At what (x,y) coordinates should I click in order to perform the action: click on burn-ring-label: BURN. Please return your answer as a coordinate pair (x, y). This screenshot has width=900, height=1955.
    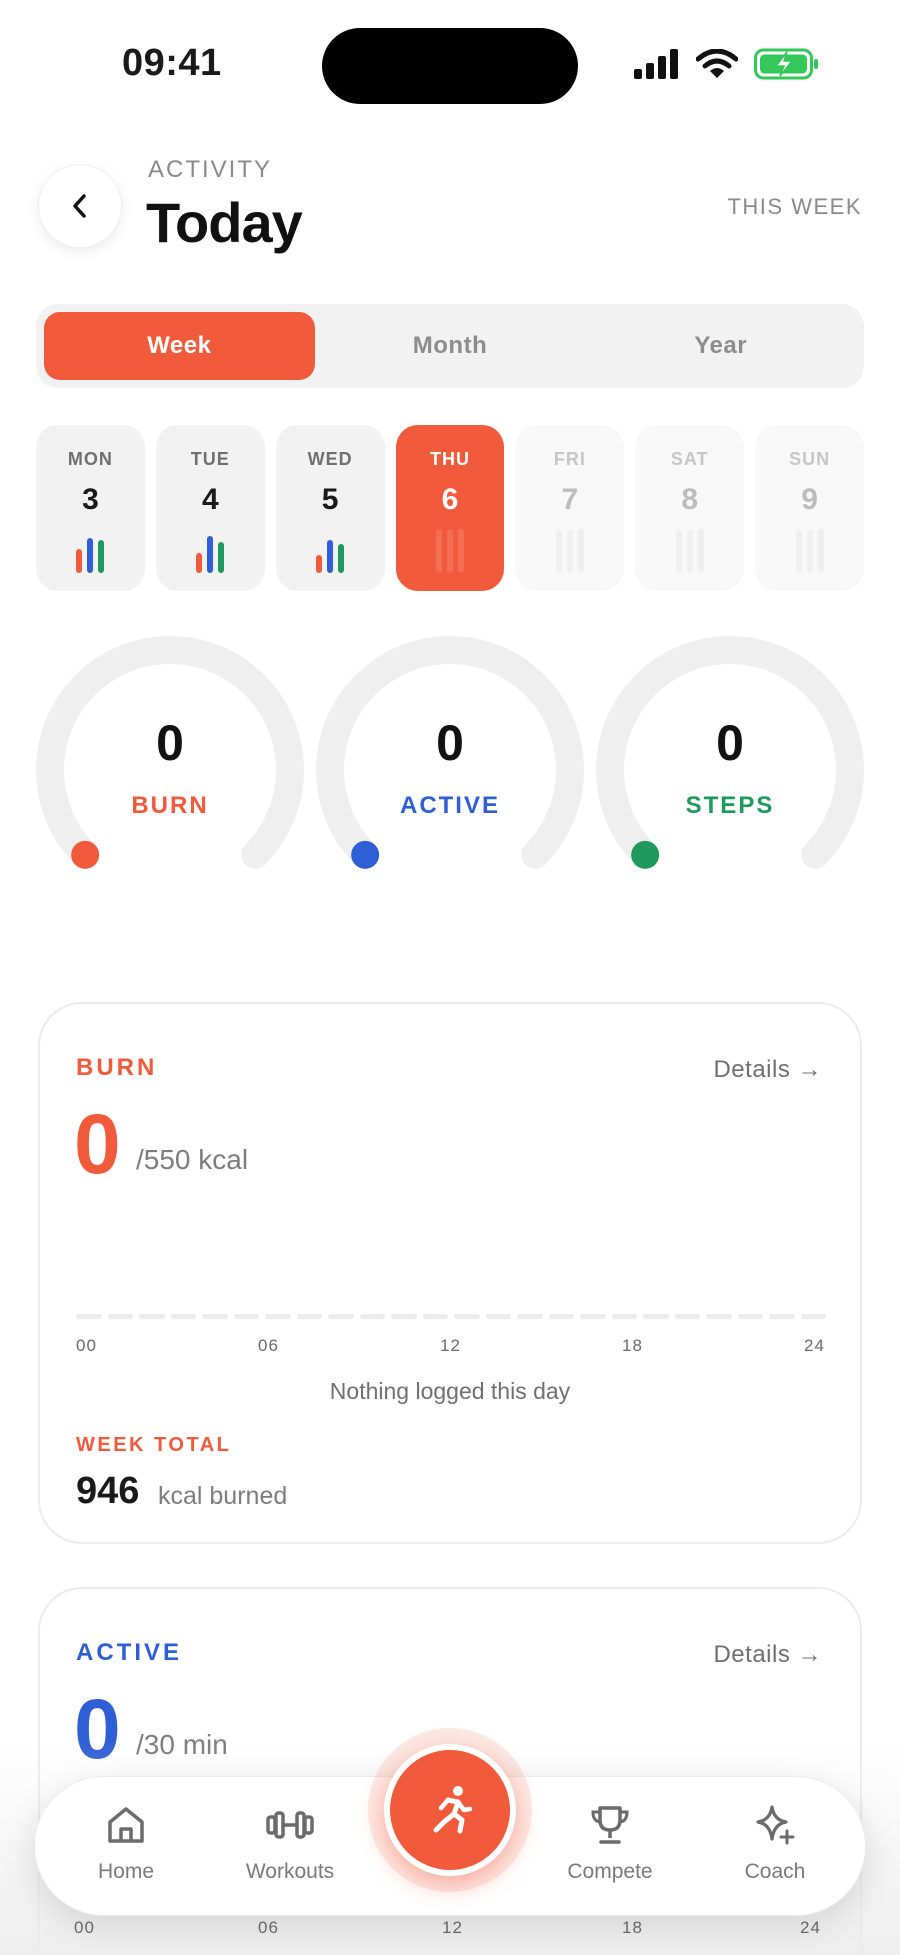
    Looking at the image, I should click on (170, 805).